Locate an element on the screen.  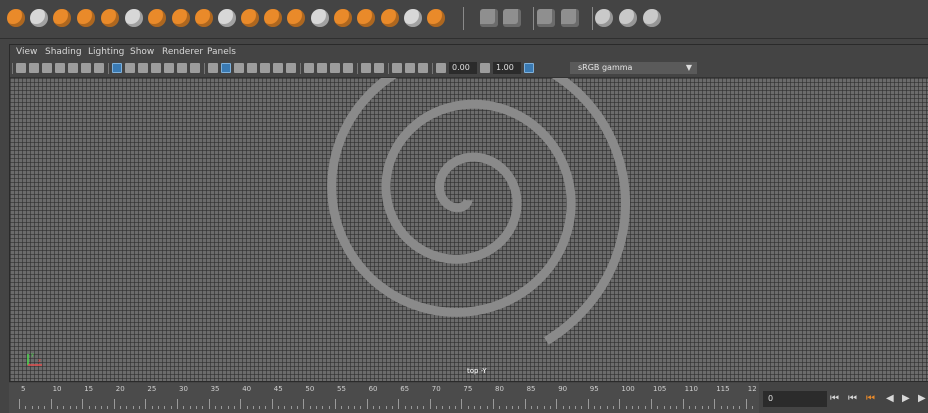
safe-action-icon is located at coordinates (182, 68).